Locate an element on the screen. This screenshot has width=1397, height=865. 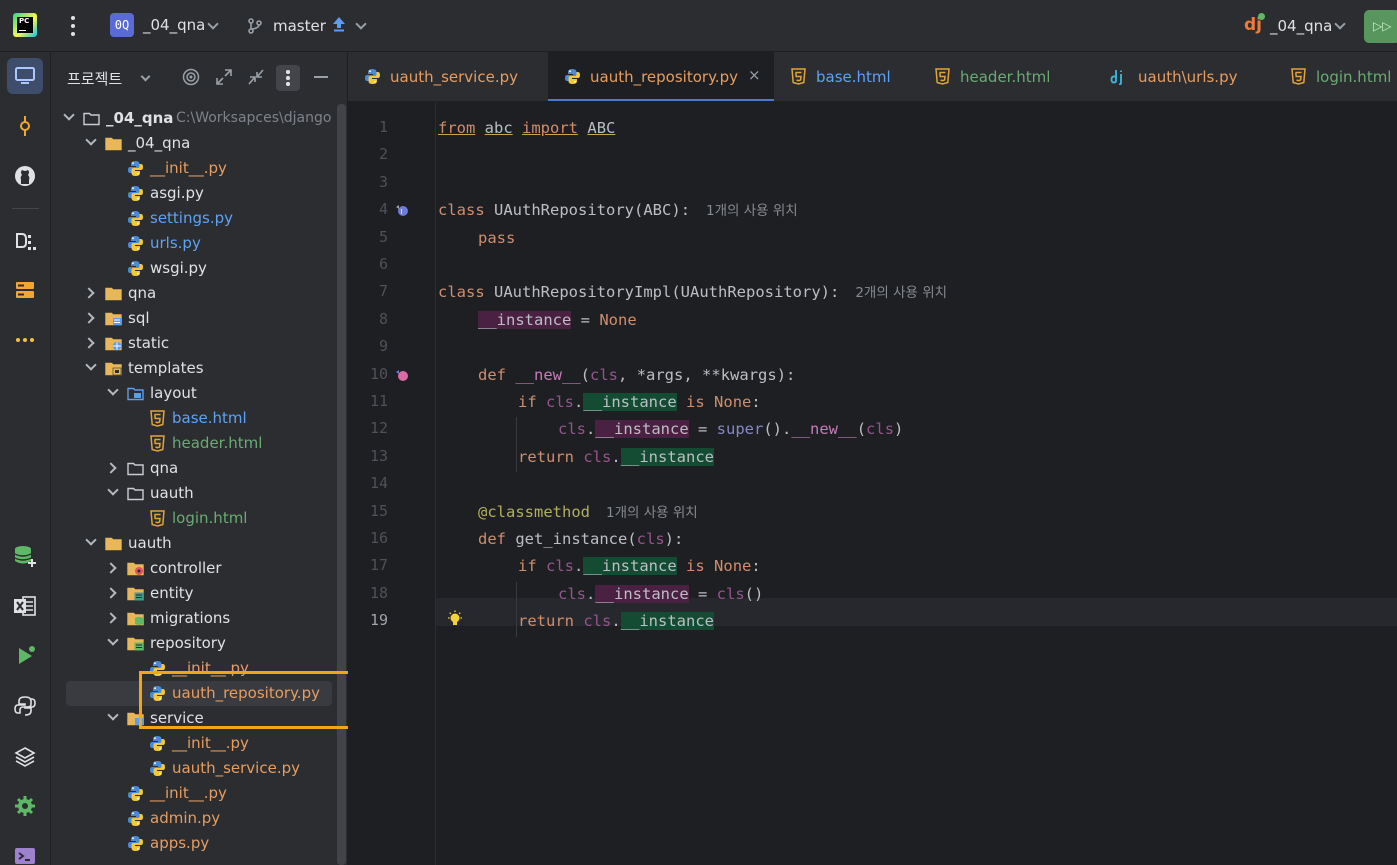
project-tree-scrollbar is located at coordinates (341, 484).